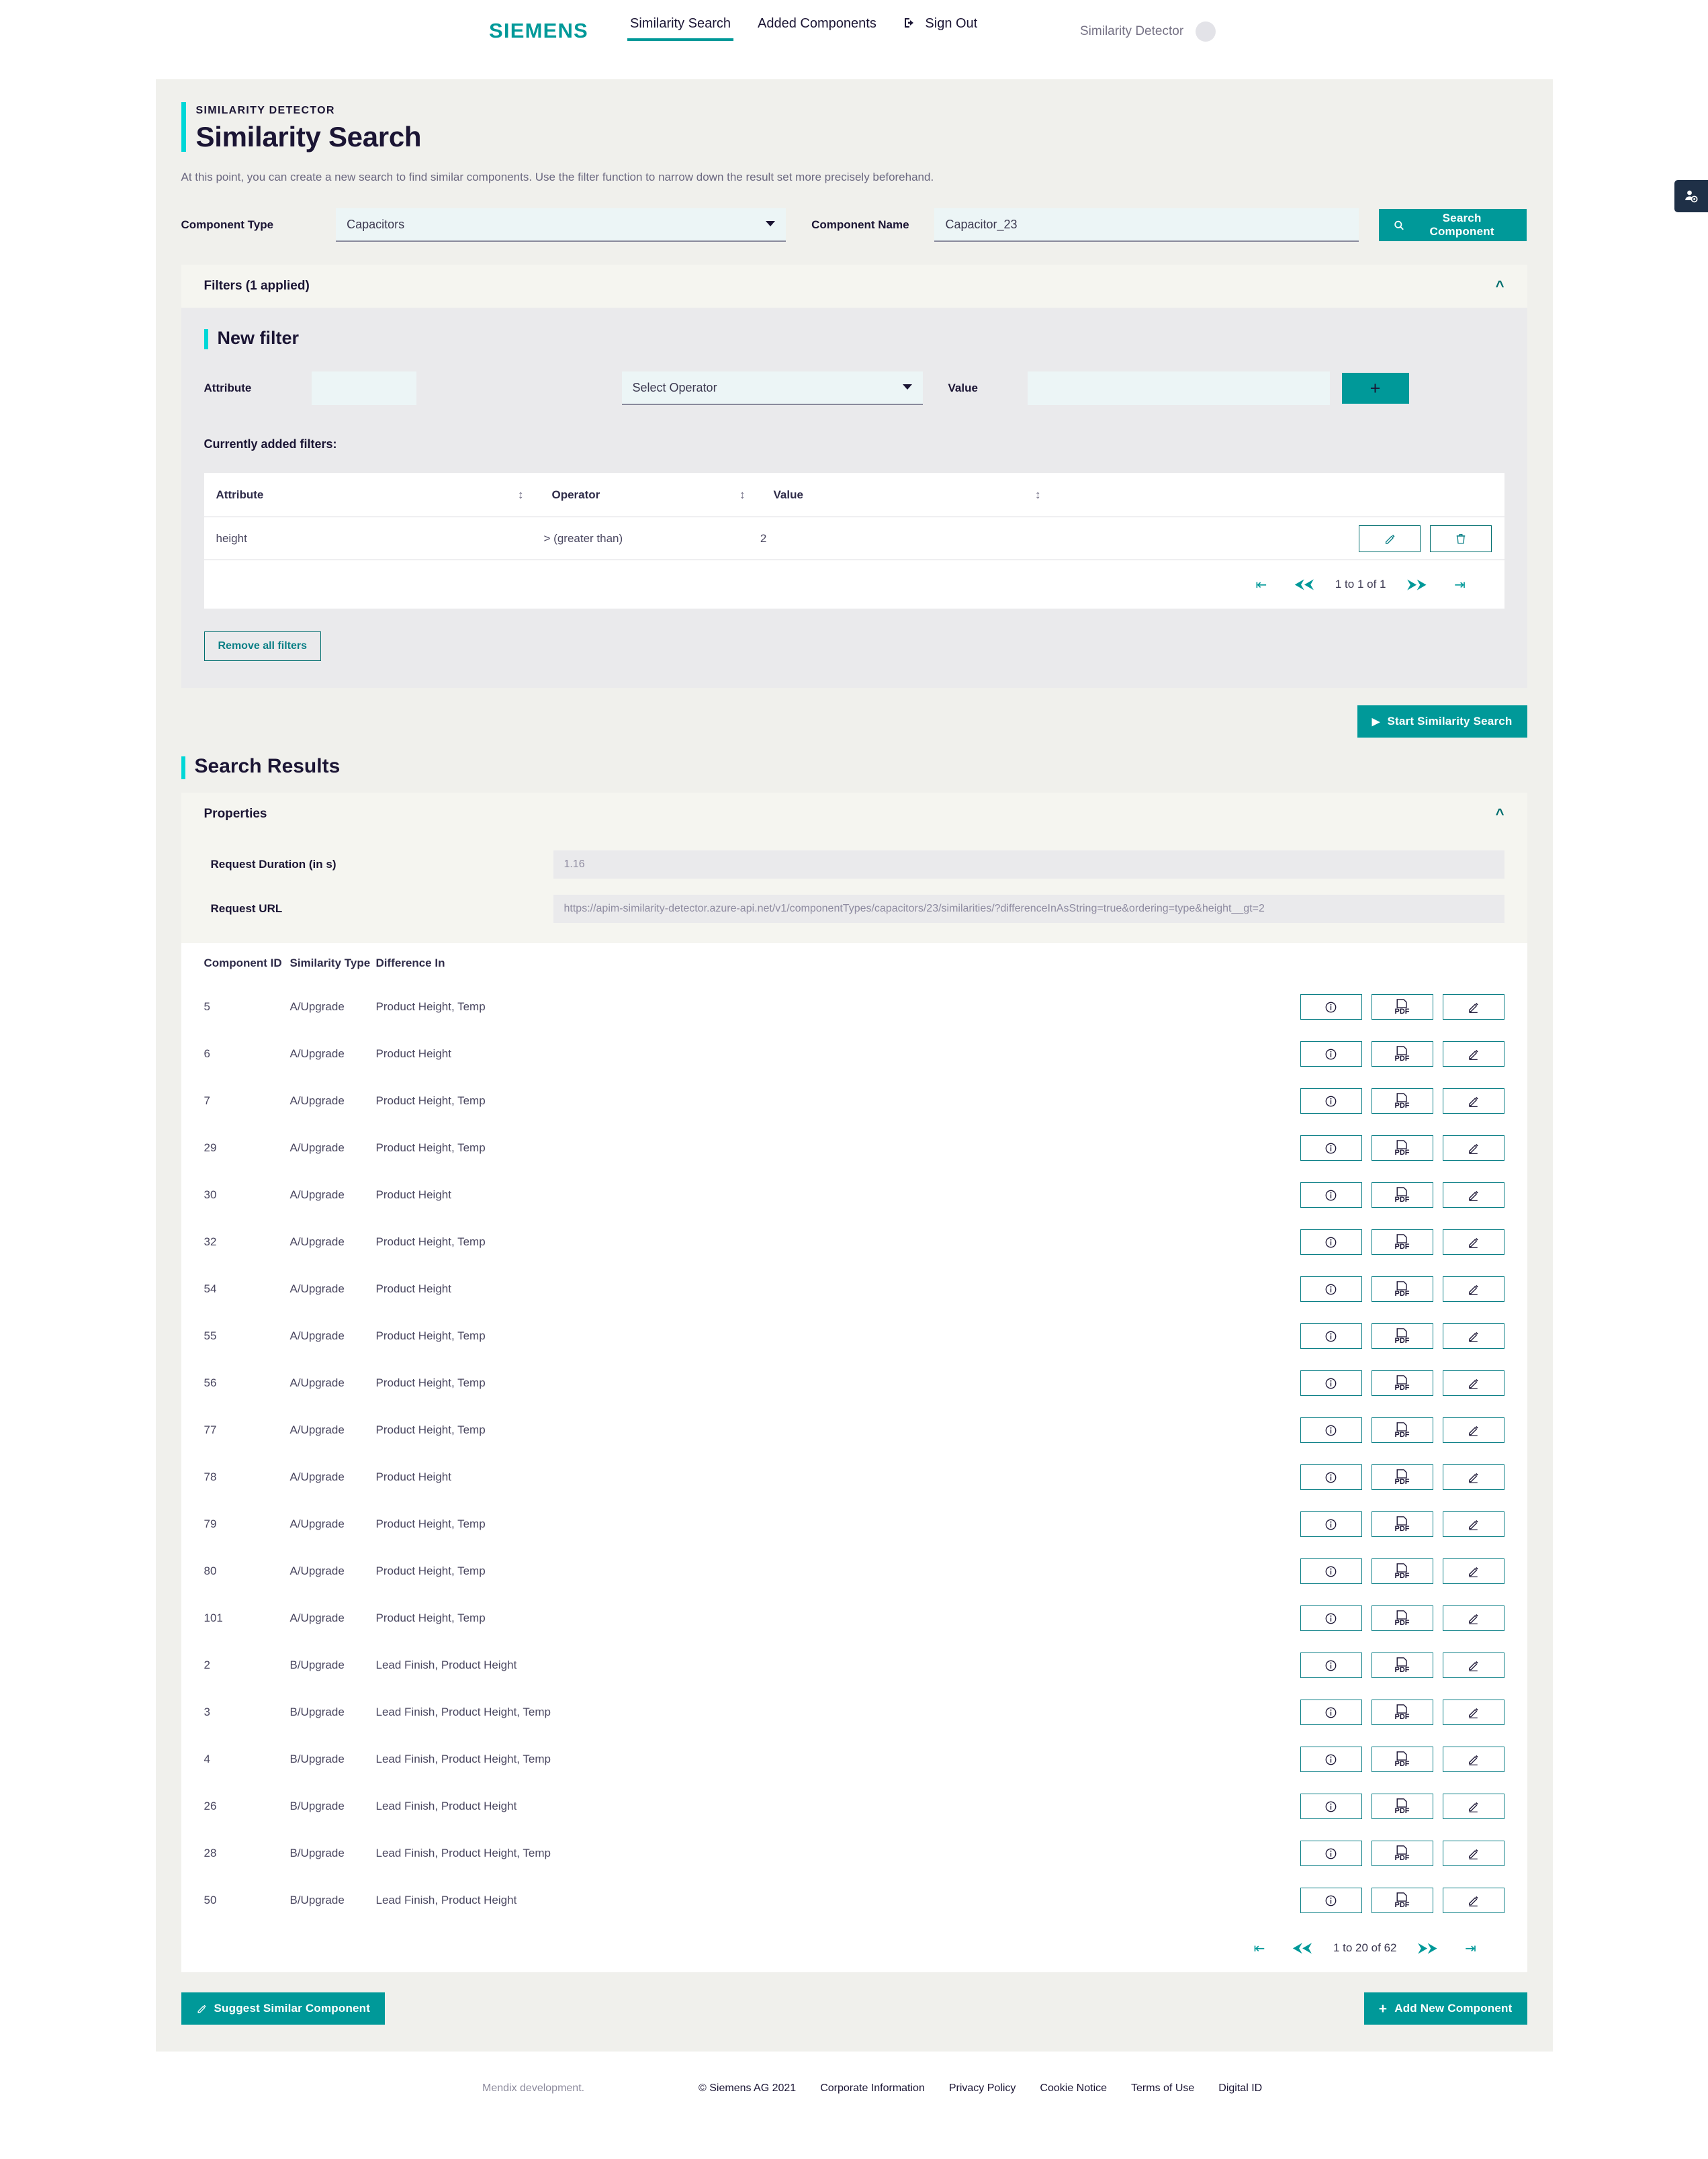 The image size is (1708, 2159). I want to click on search-component-button: Search Component, so click(1452, 225).